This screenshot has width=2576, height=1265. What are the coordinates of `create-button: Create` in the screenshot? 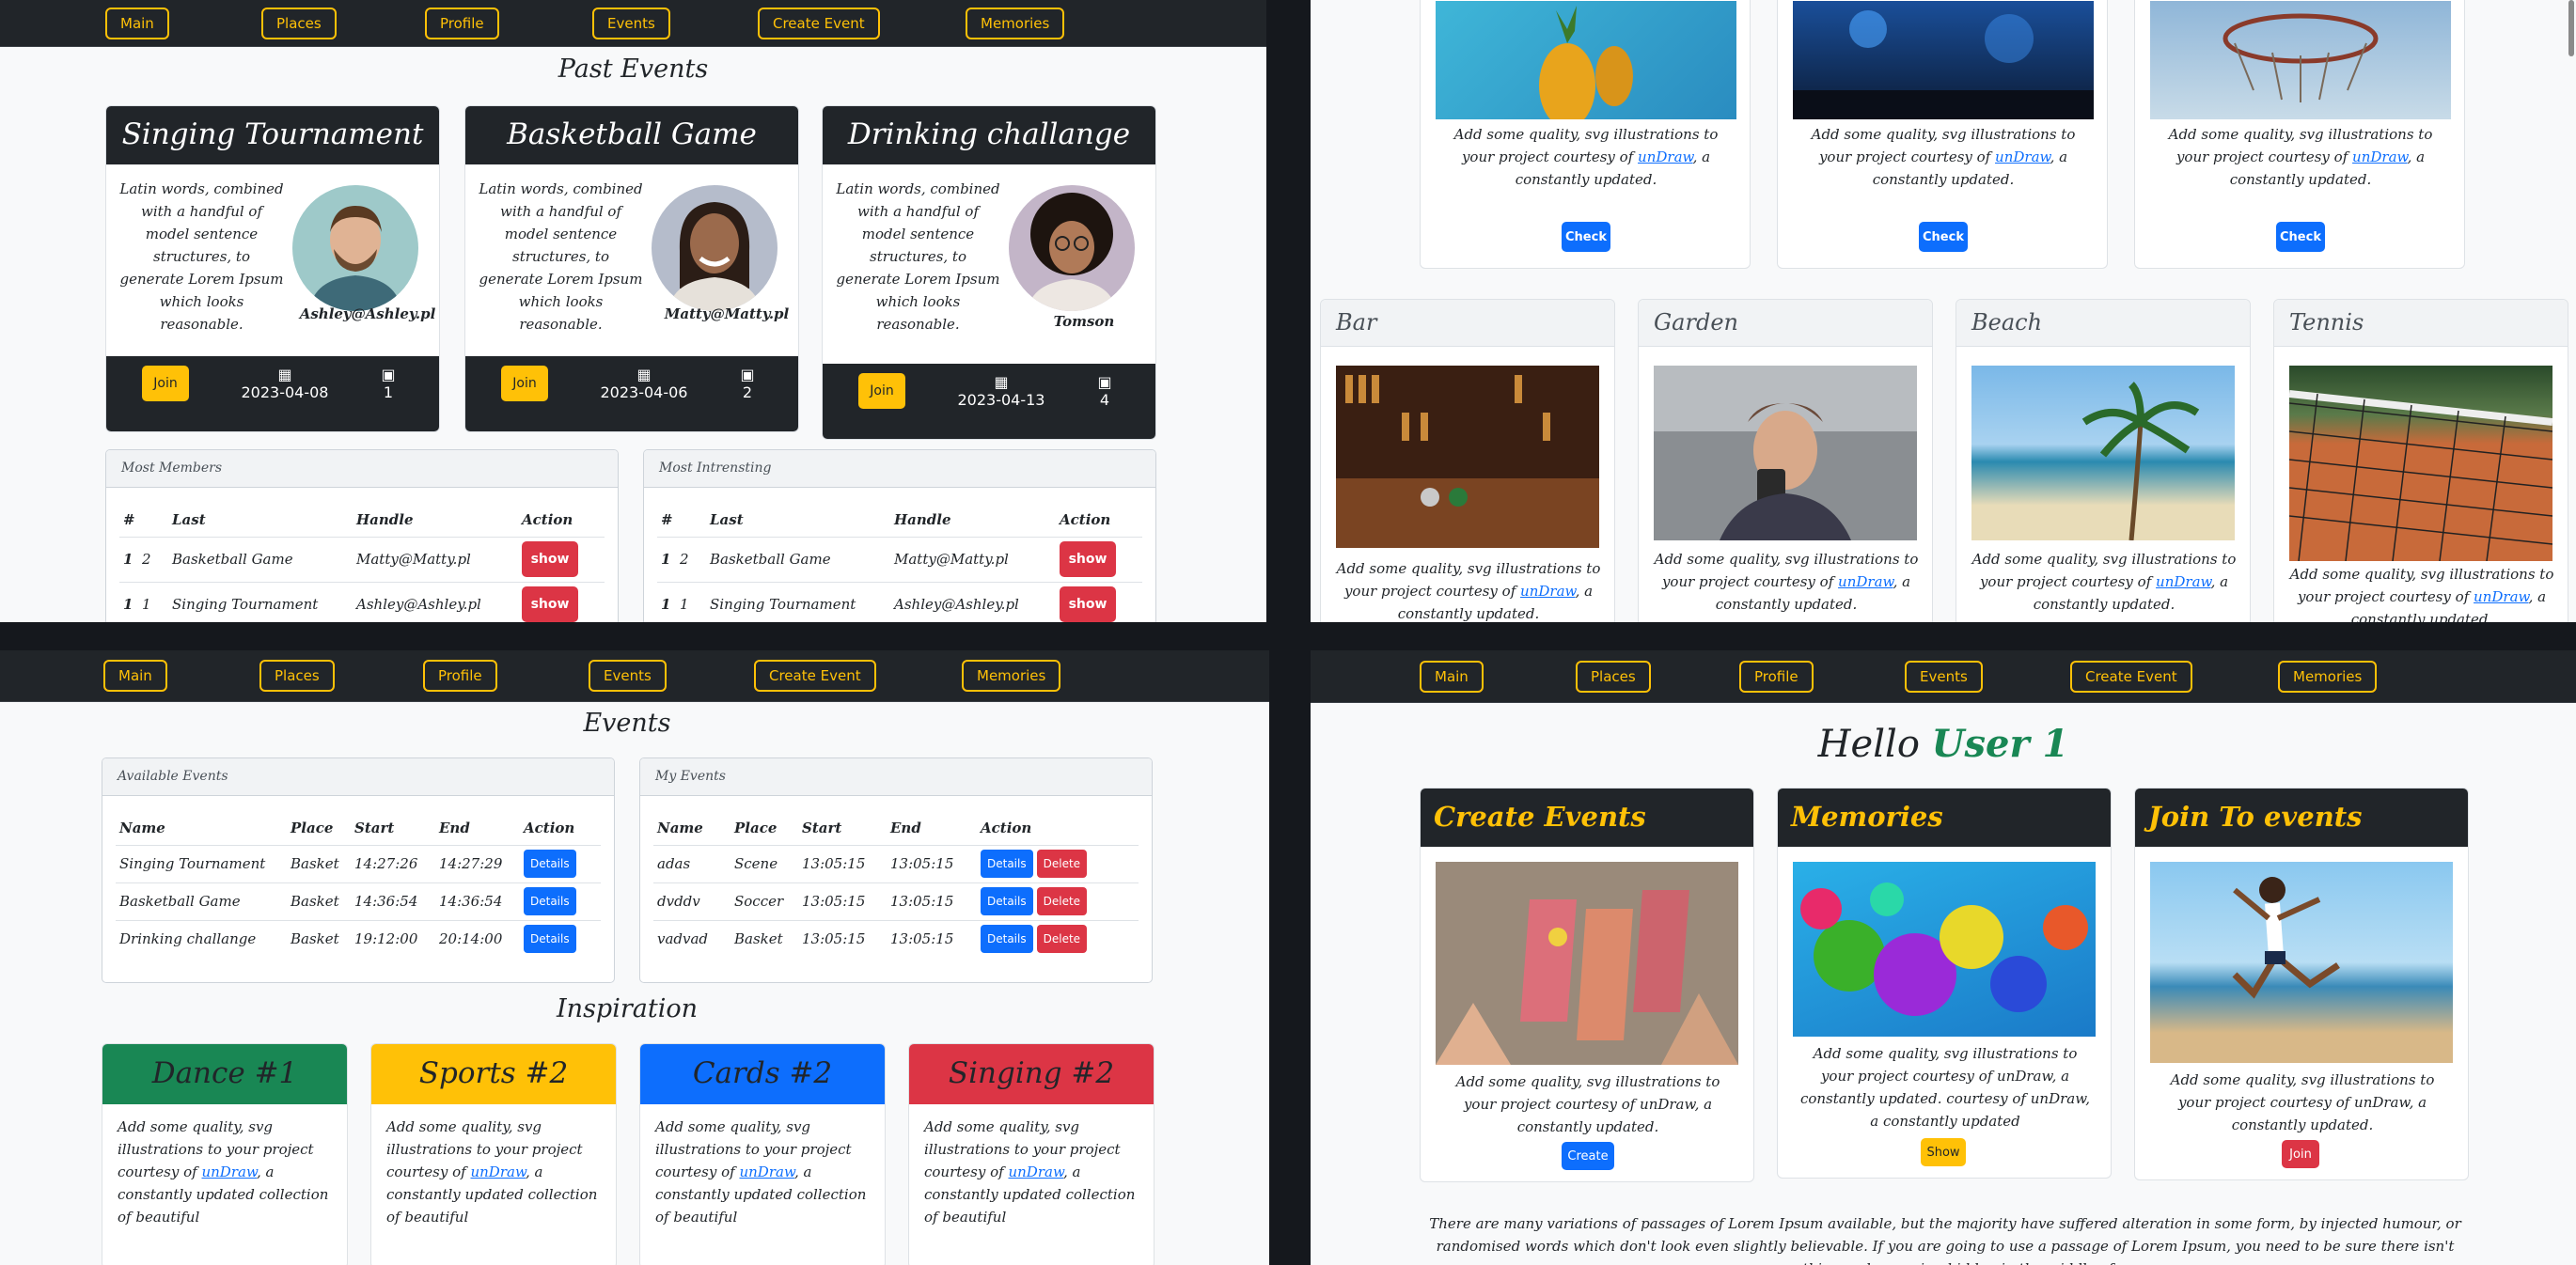 It's located at (1588, 1156).